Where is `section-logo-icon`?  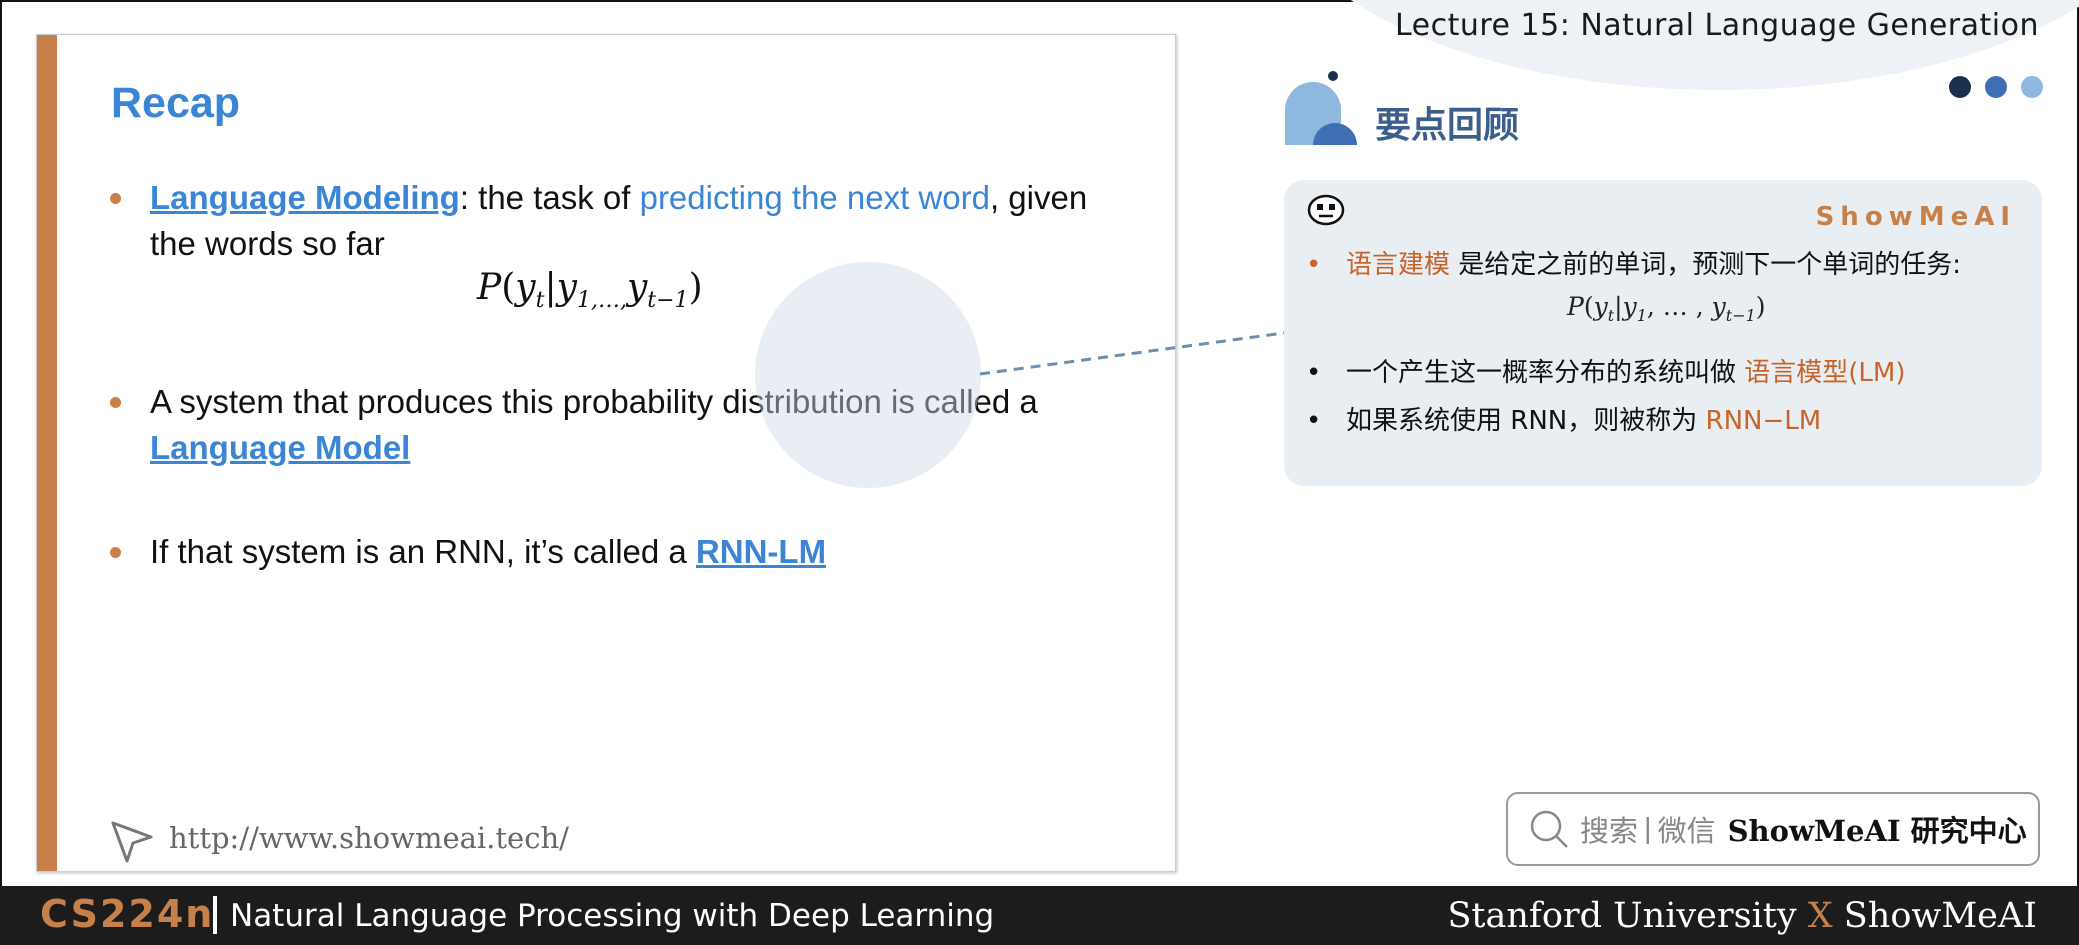
section-logo-icon is located at coordinates (1321, 108).